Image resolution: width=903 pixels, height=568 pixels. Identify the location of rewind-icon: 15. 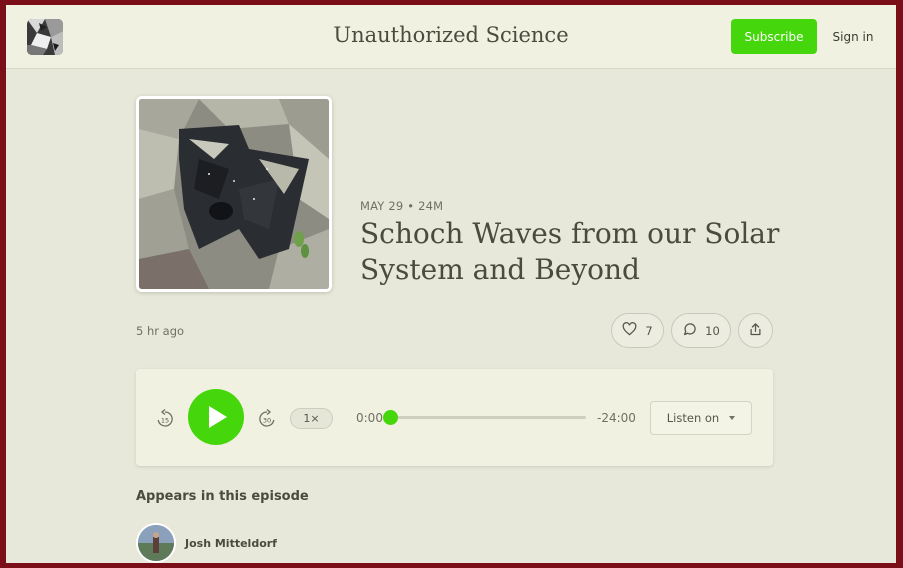
(165, 418).